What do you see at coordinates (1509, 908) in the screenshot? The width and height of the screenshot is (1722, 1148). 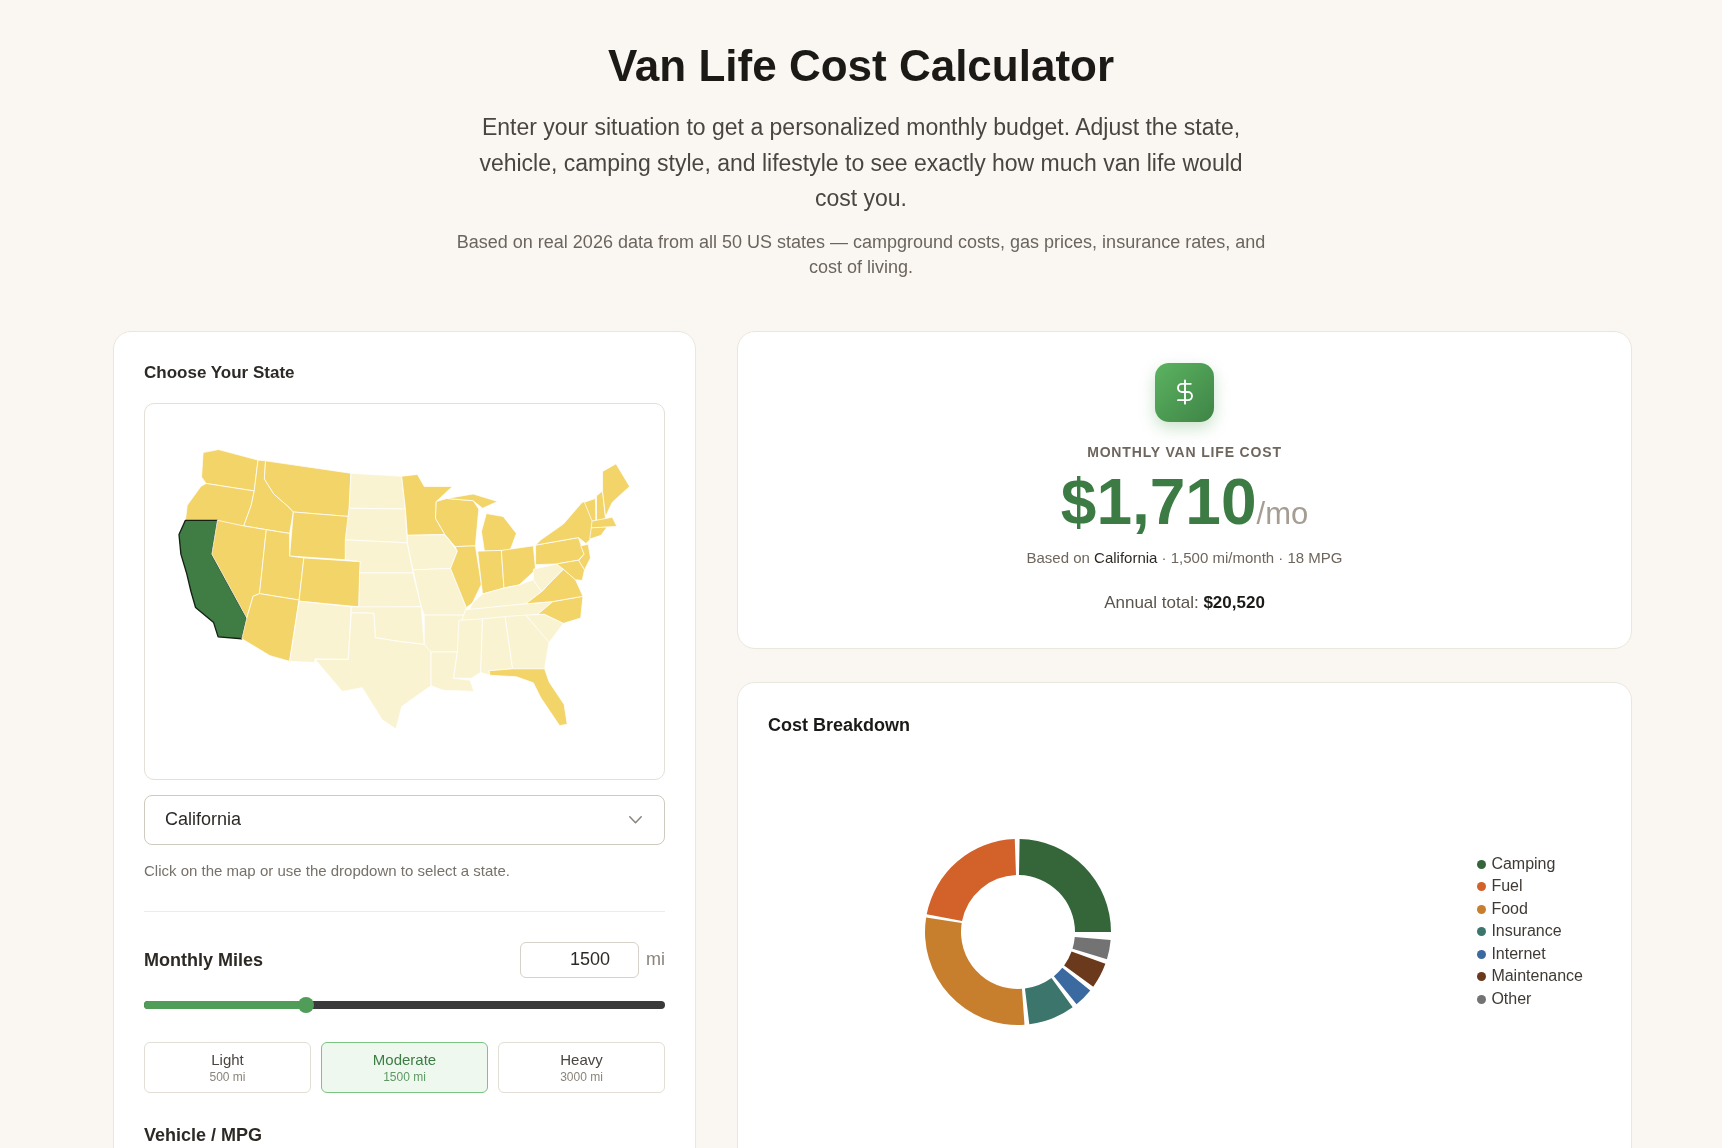 I see `legend-label: Food` at bounding box center [1509, 908].